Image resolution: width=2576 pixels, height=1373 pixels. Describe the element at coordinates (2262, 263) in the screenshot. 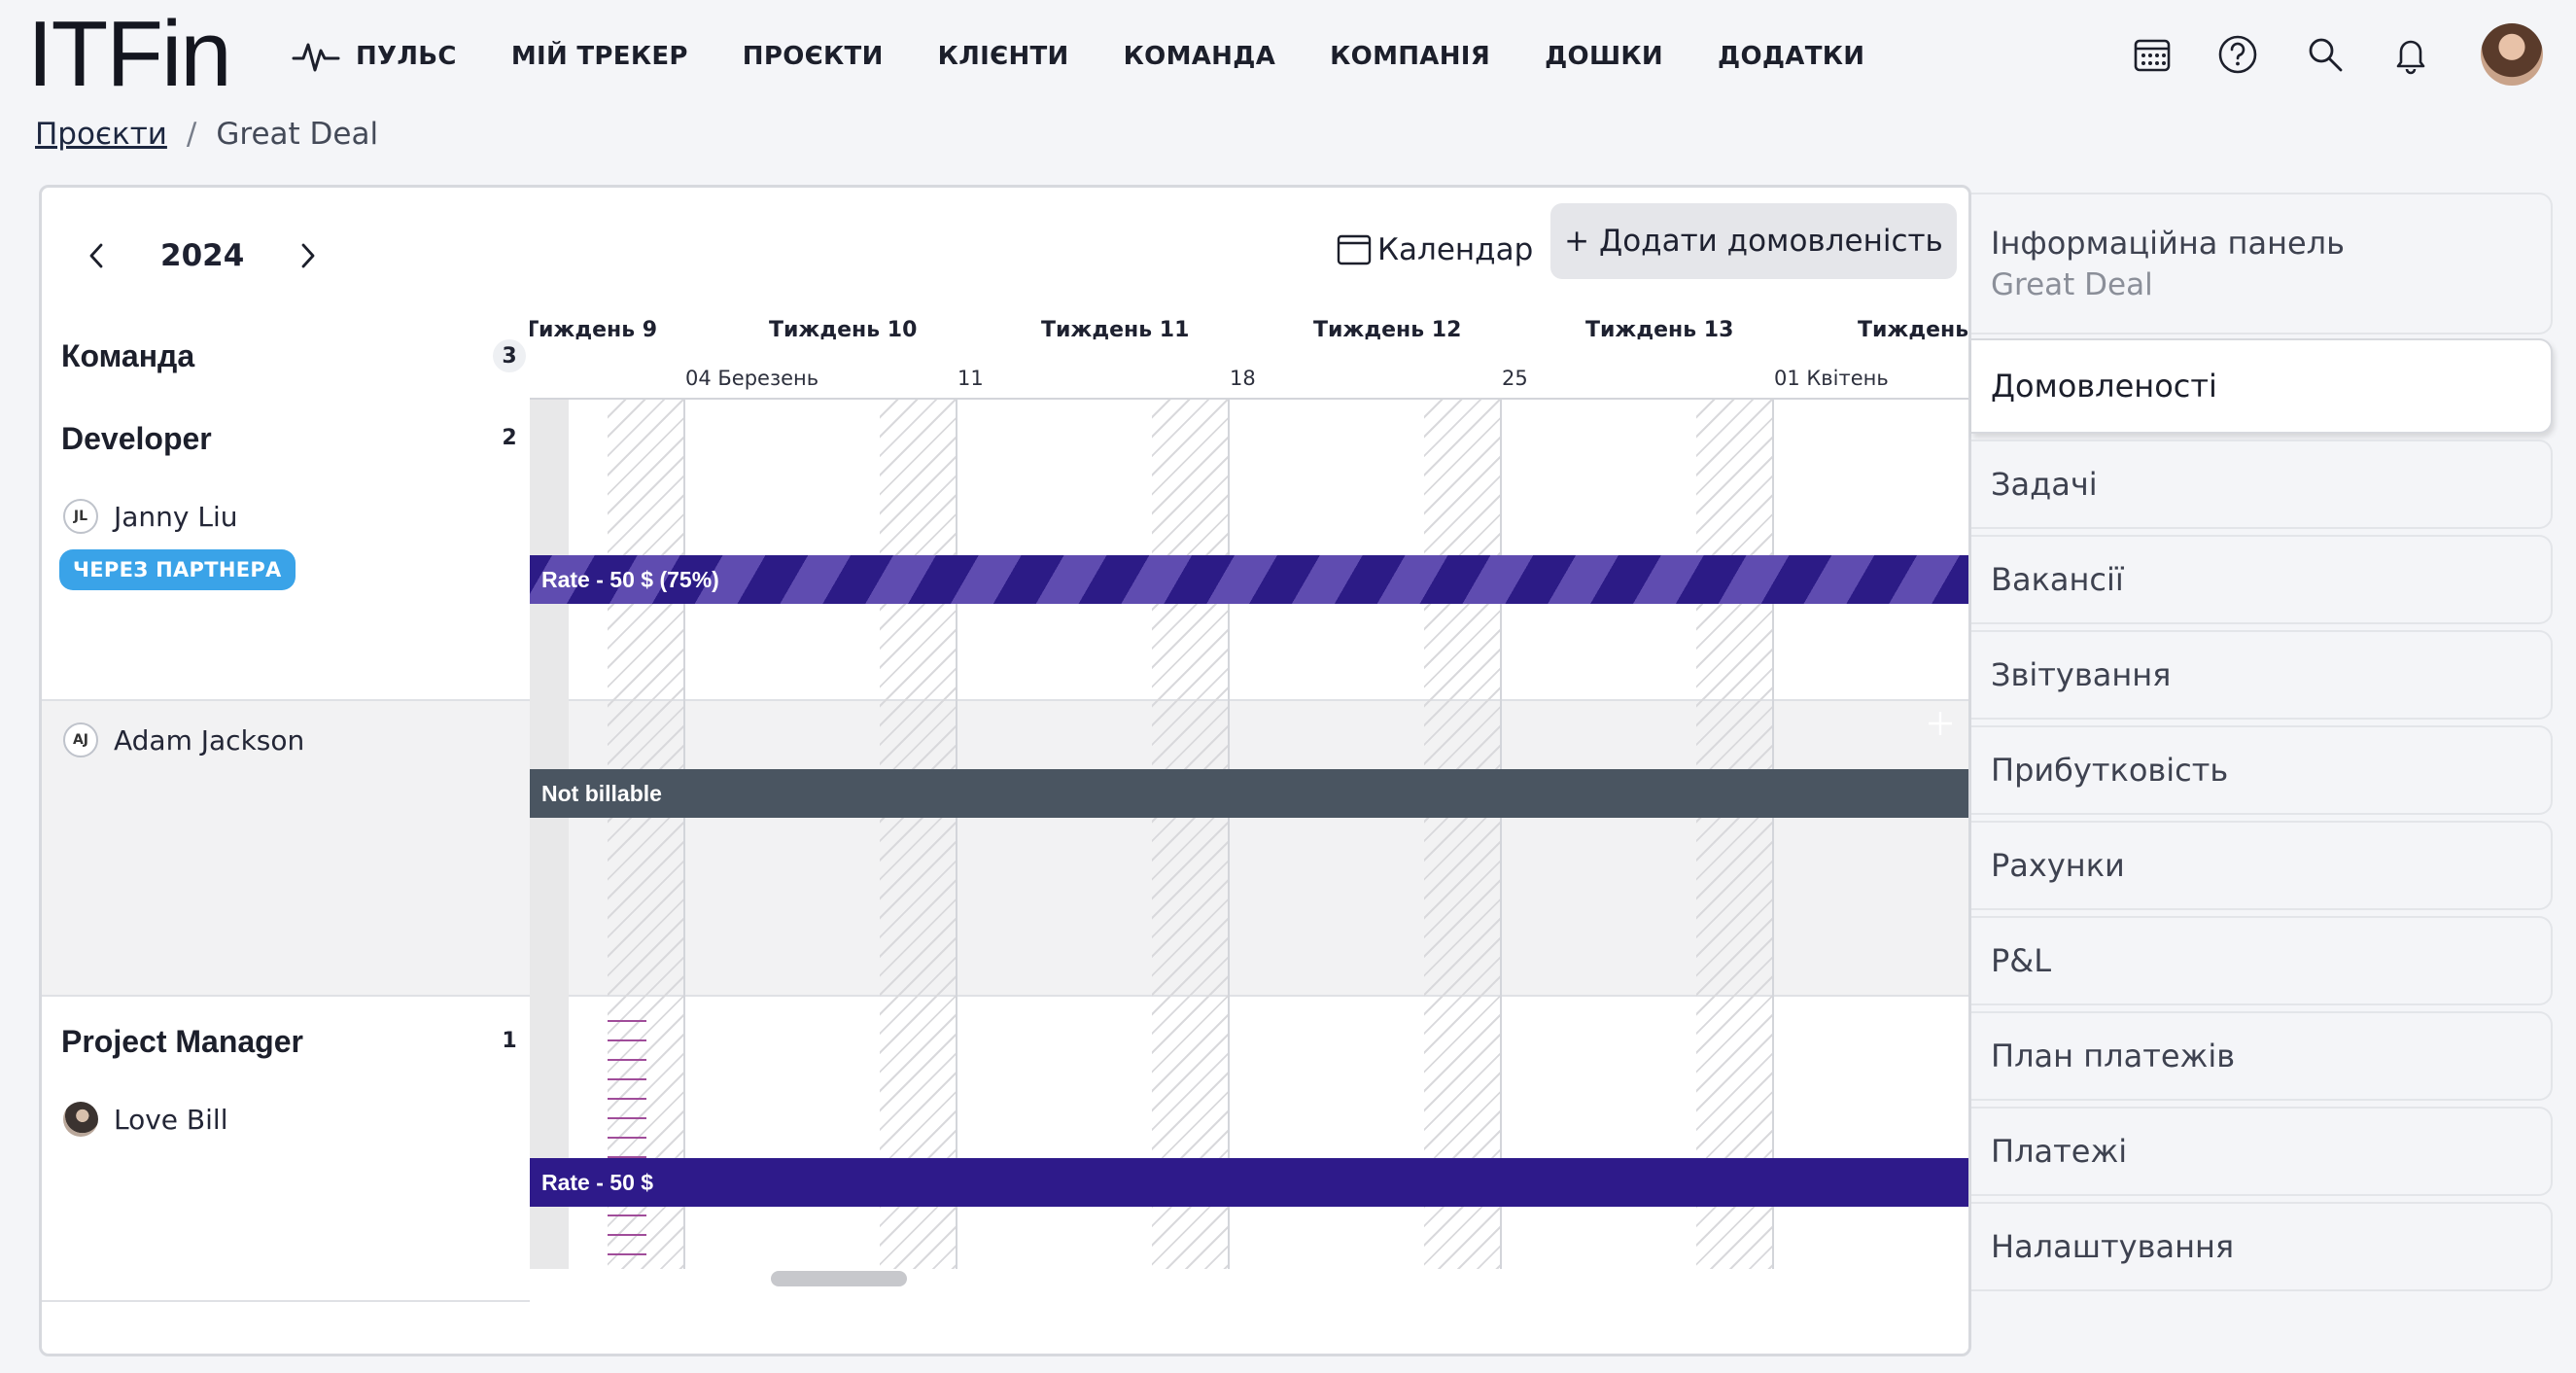

I see `side-item-dashboard: Інформаційна панель Great Deal` at that location.